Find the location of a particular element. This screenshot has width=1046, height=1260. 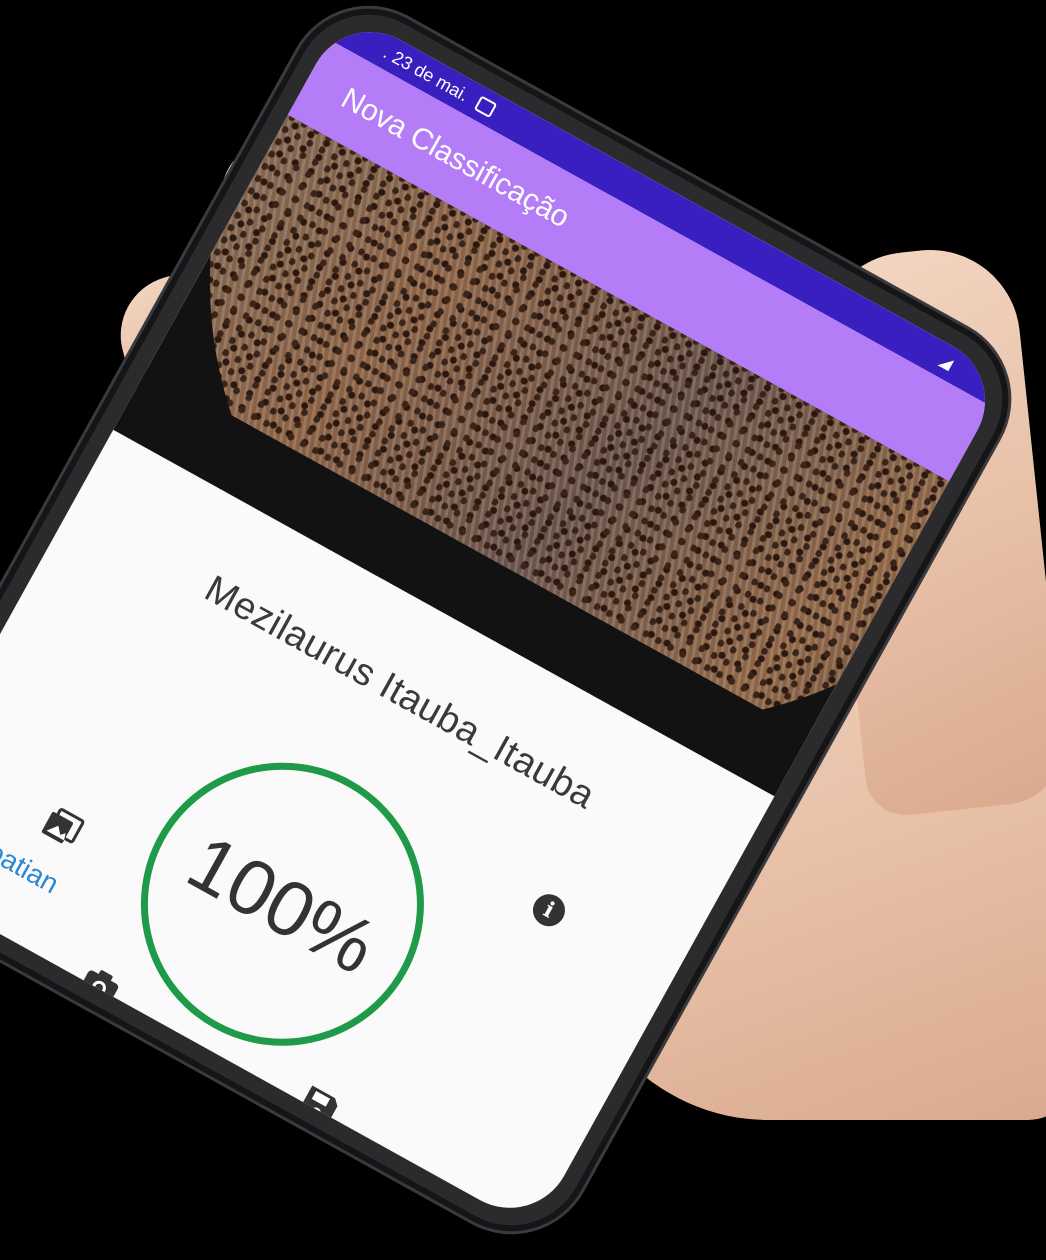

signal-icon: ◢ is located at coordinates (946, 363).